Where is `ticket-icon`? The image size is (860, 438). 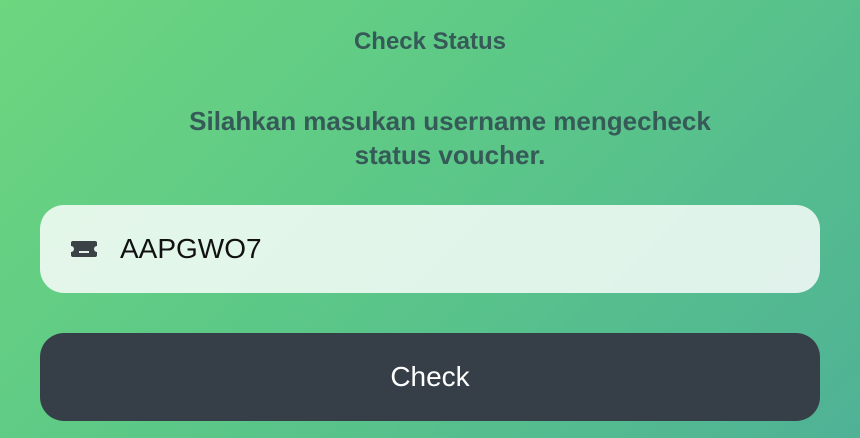
ticket-icon is located at coordinates (84, 249).